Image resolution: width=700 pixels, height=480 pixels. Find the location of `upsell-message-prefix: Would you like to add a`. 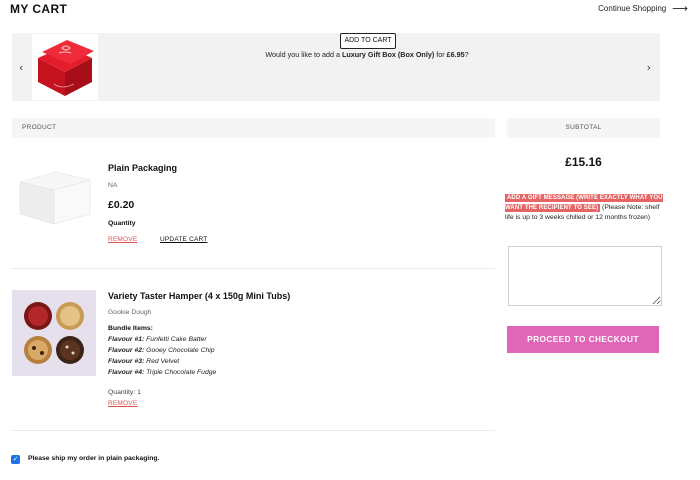

upsell-message-prefix: Would you like to add a is located at coordinates (303, 54).